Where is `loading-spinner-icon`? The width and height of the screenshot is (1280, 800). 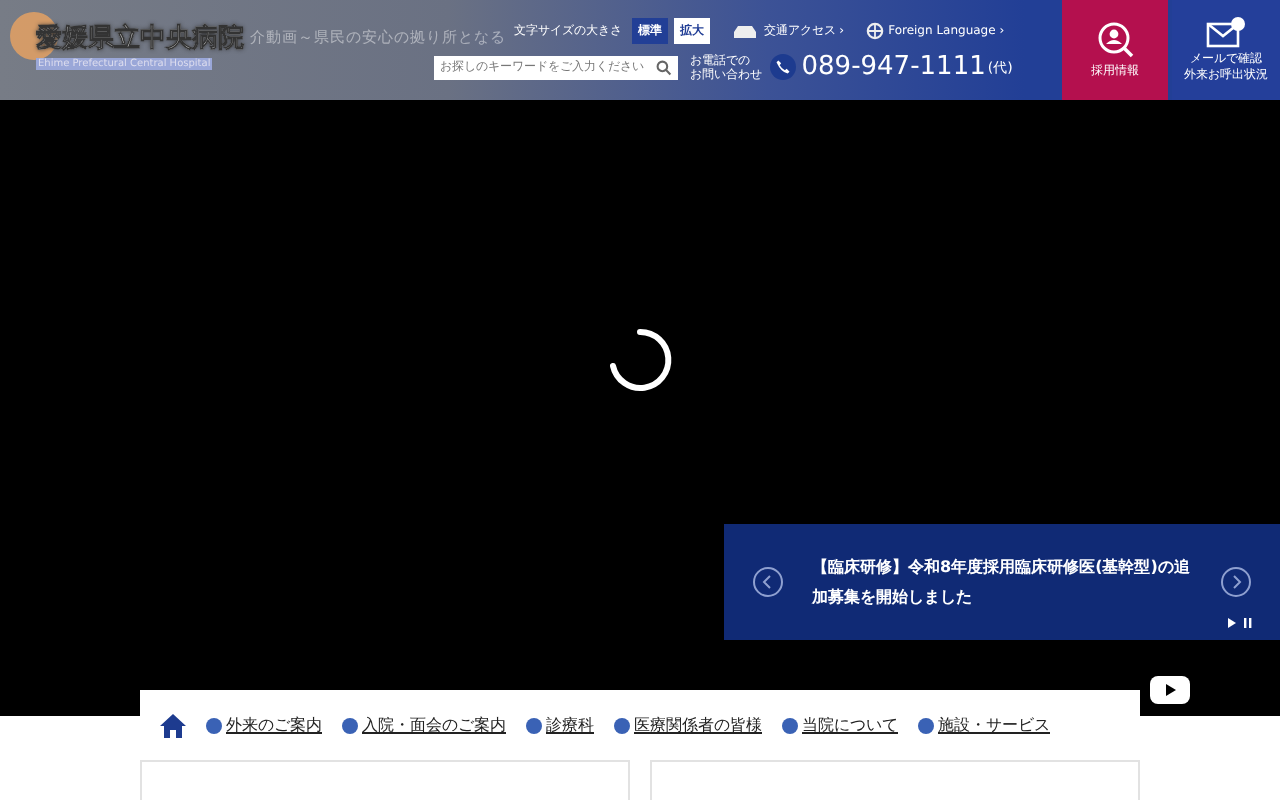
loading-spinner-icon is located at coordinates (640, 360).